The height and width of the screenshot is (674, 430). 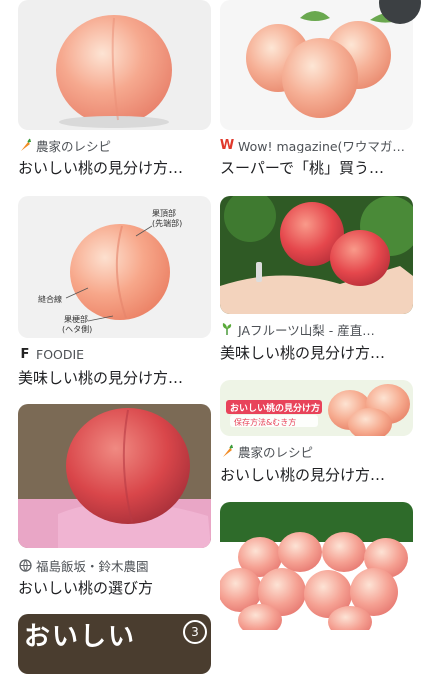 What do you see at coordinates (92, 566) in the screenshot?
I see `result-source-label: 福島飯坂・鈴木農園` at bounding box center [92, 566].